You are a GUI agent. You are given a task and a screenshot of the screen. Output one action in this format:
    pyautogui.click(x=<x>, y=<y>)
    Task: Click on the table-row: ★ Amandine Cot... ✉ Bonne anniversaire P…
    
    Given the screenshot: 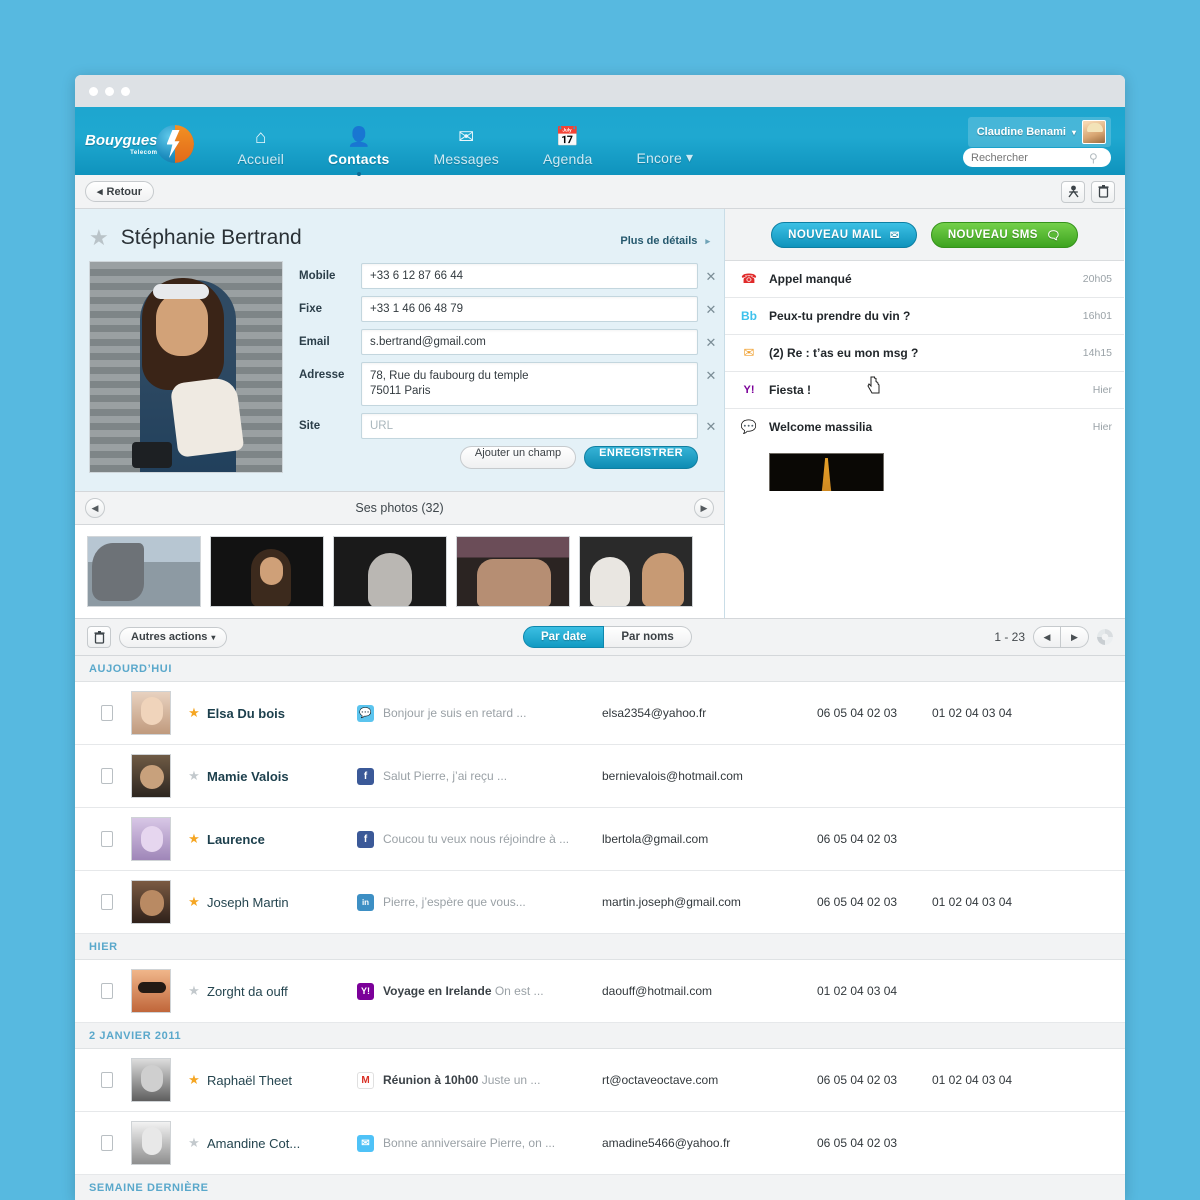 What is the action you would take?
    pyautogui.click(x=600, y=1143)
    